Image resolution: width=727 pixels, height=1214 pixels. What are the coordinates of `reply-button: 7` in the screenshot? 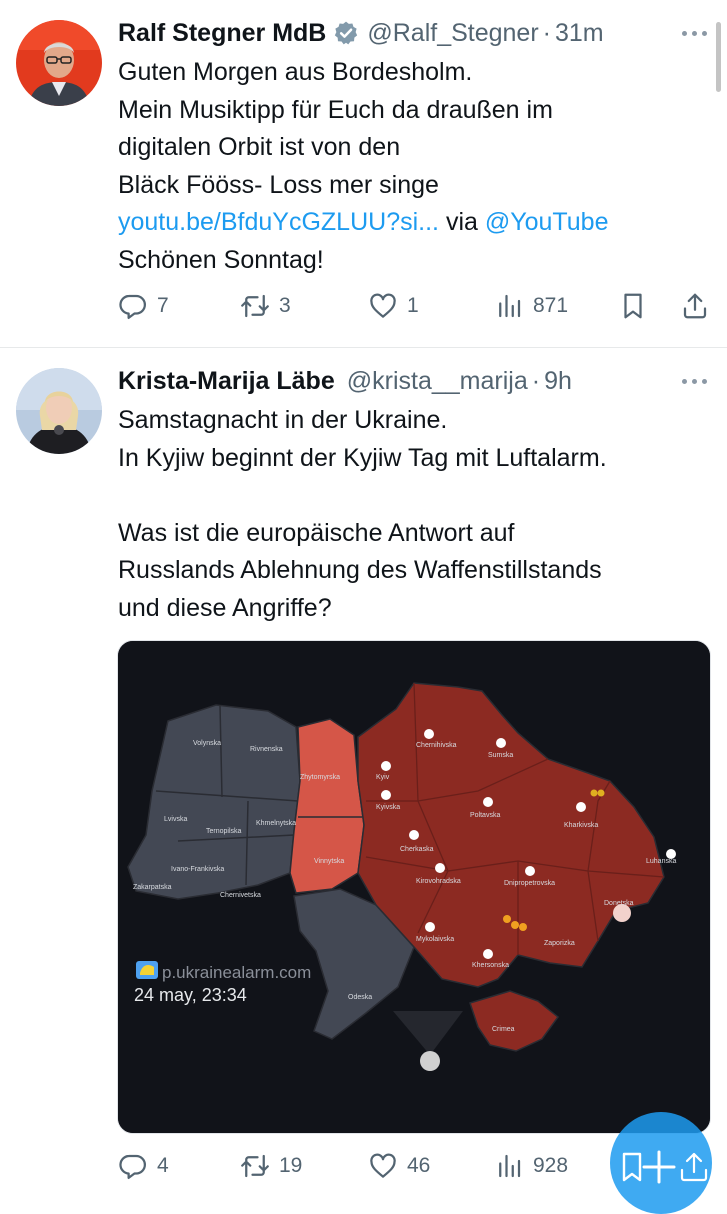 It's located at (143, 306).